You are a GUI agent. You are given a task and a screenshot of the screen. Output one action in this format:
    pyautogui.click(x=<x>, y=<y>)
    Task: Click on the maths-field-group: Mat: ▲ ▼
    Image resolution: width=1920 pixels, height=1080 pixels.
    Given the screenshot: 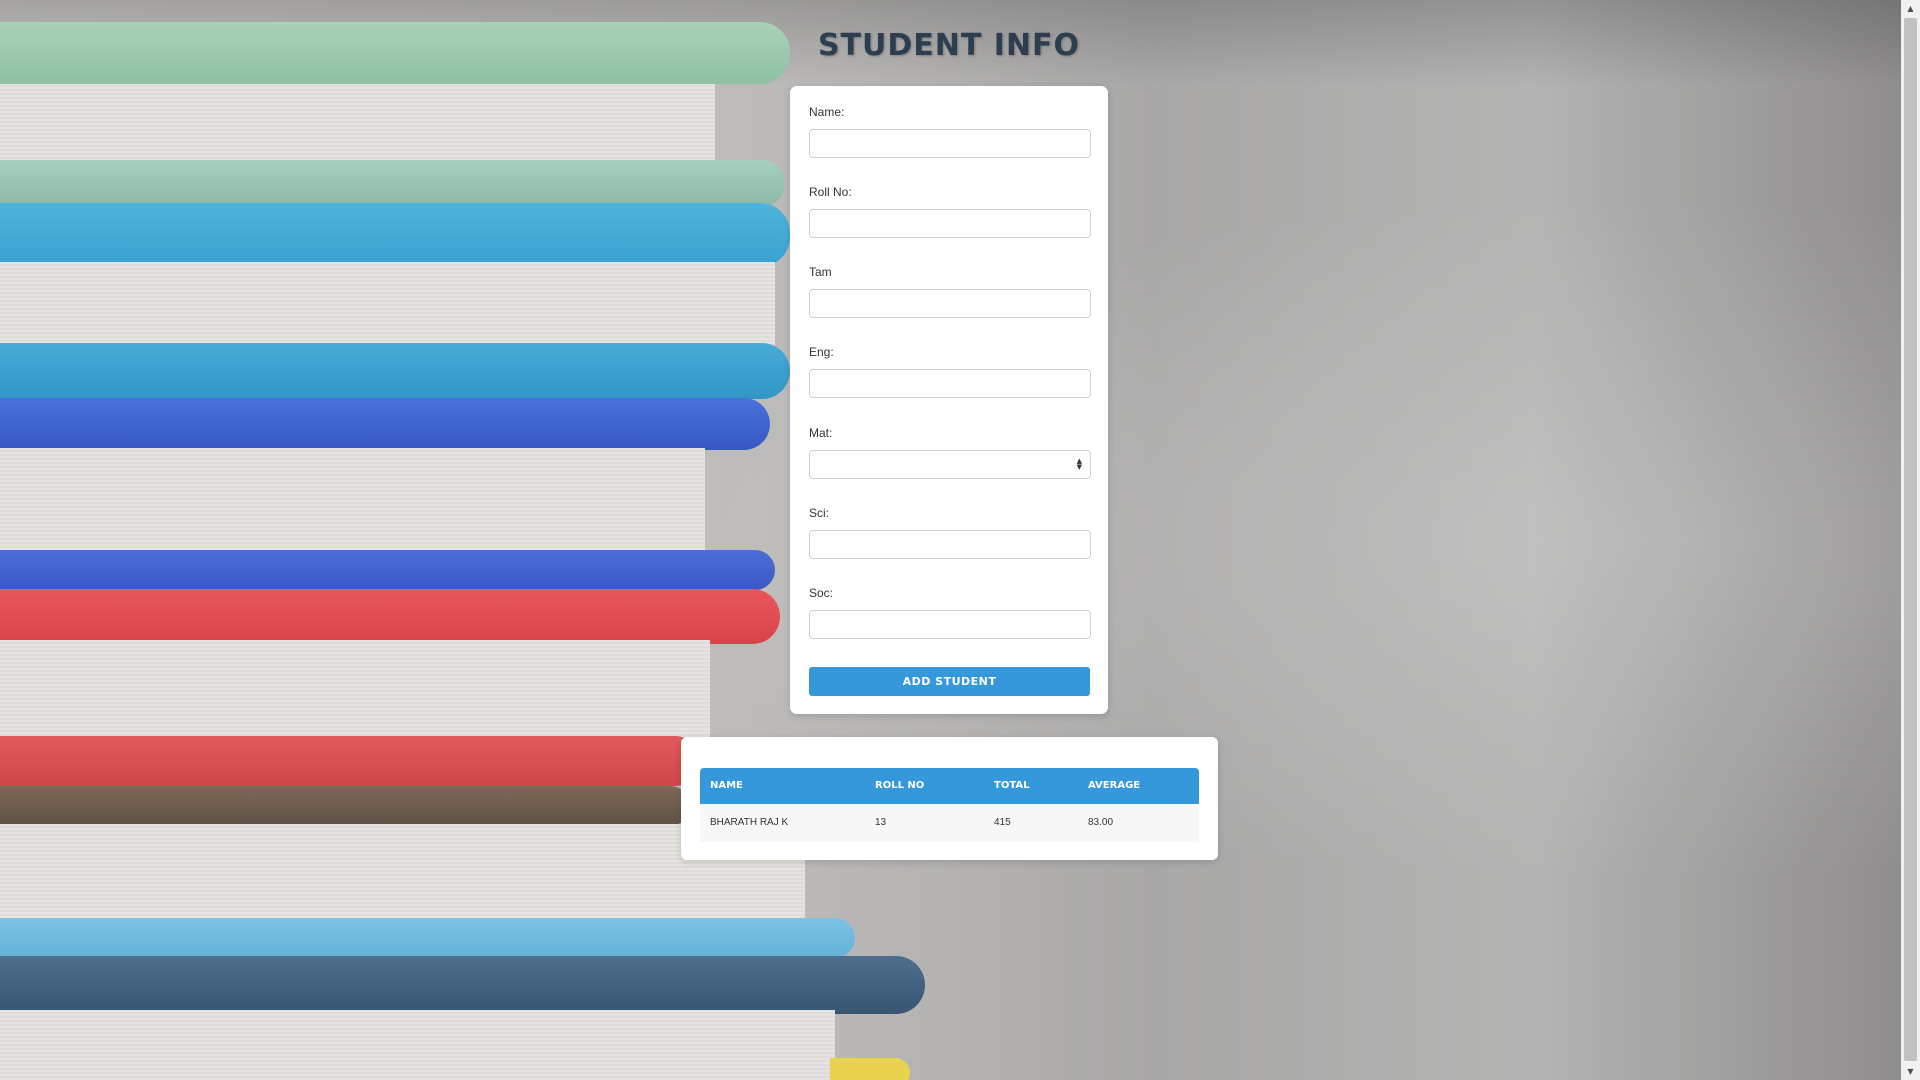 What is the action you would take?
    pyautogui.click(x=950, y=452)
    